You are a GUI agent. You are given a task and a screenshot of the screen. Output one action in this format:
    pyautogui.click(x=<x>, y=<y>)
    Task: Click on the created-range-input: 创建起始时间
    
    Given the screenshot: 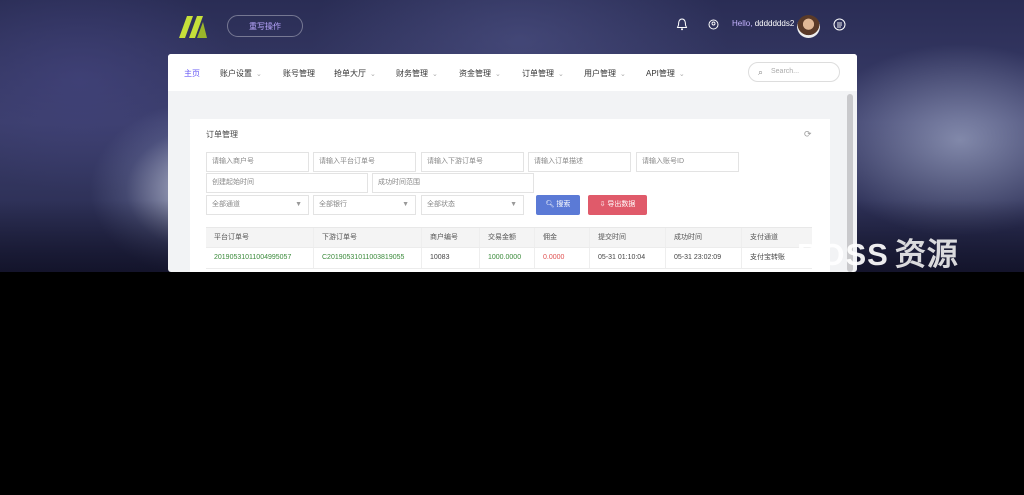 What is the action you would take?
    pyautogui.click(x=287, y=183)
    